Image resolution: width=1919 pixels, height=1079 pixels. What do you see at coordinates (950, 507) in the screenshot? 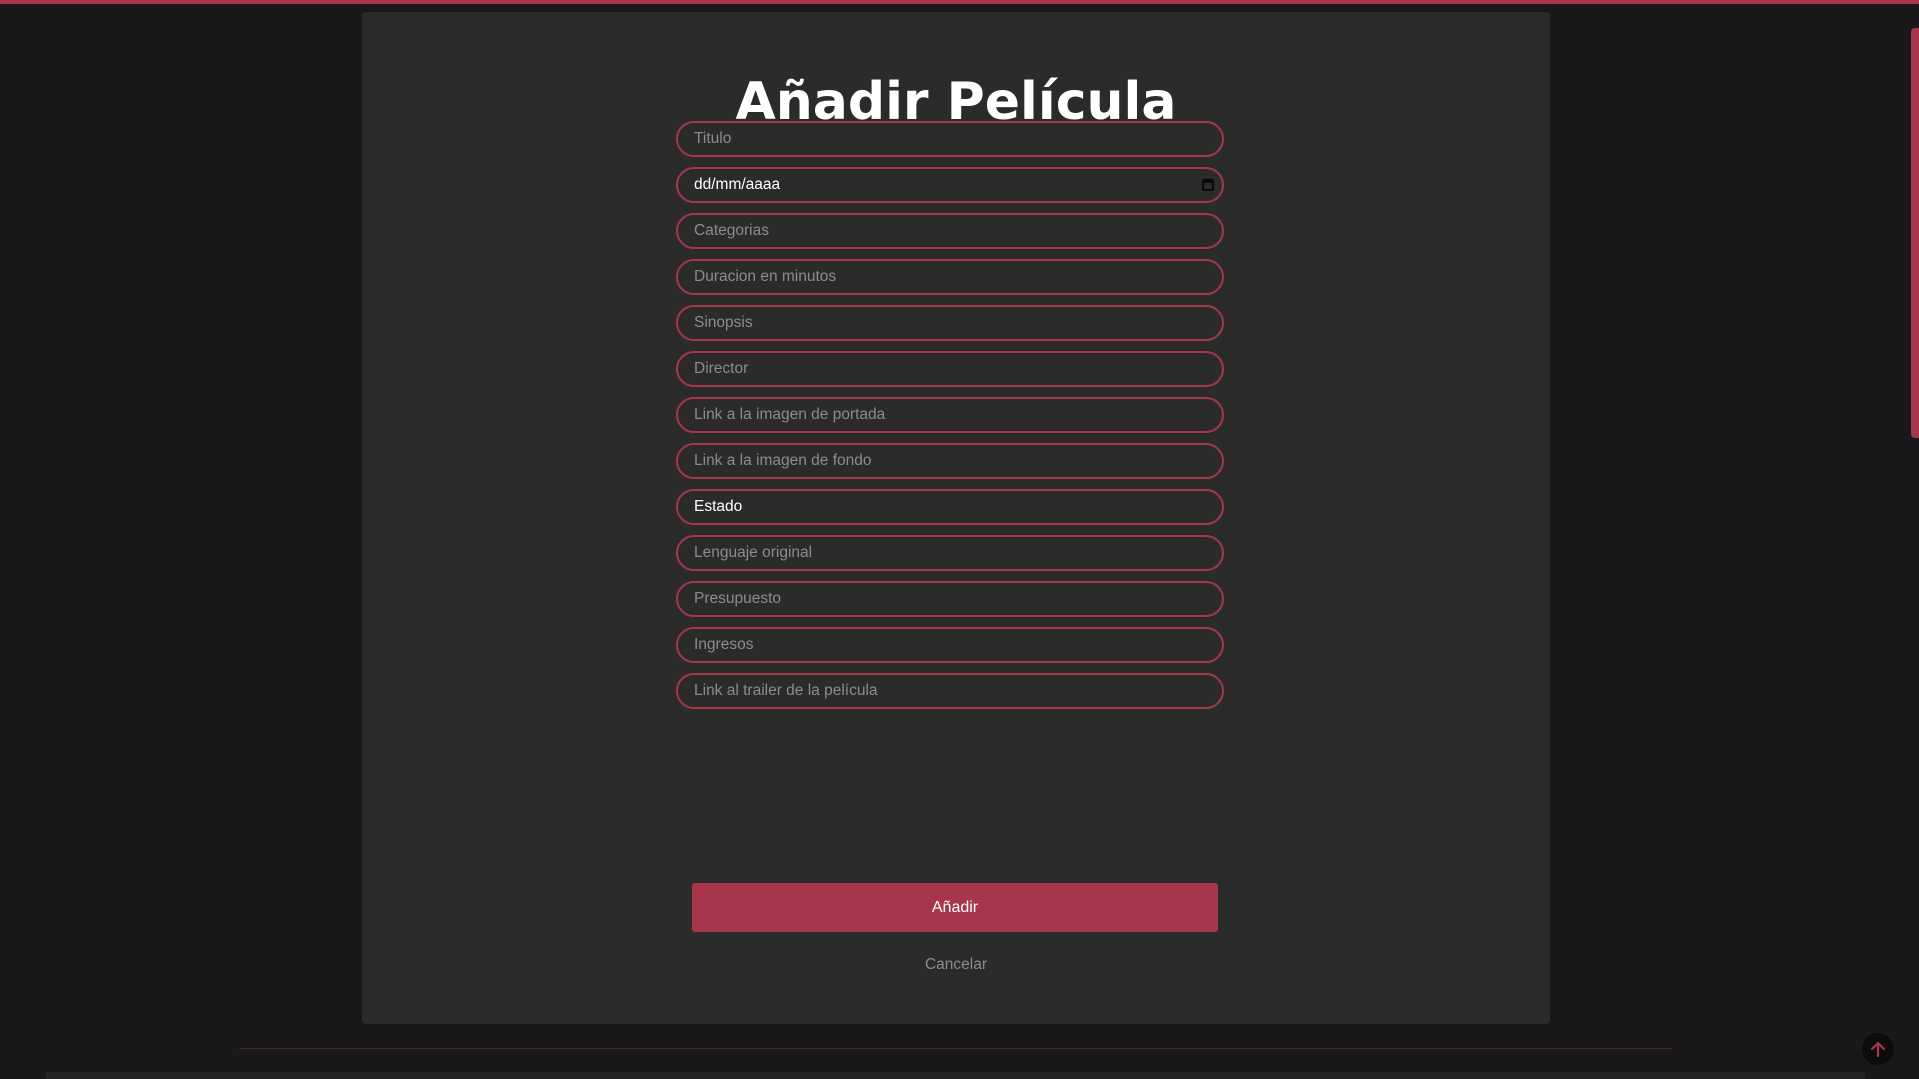
I see `status-select: Estado` at bounding box center [950, 507].